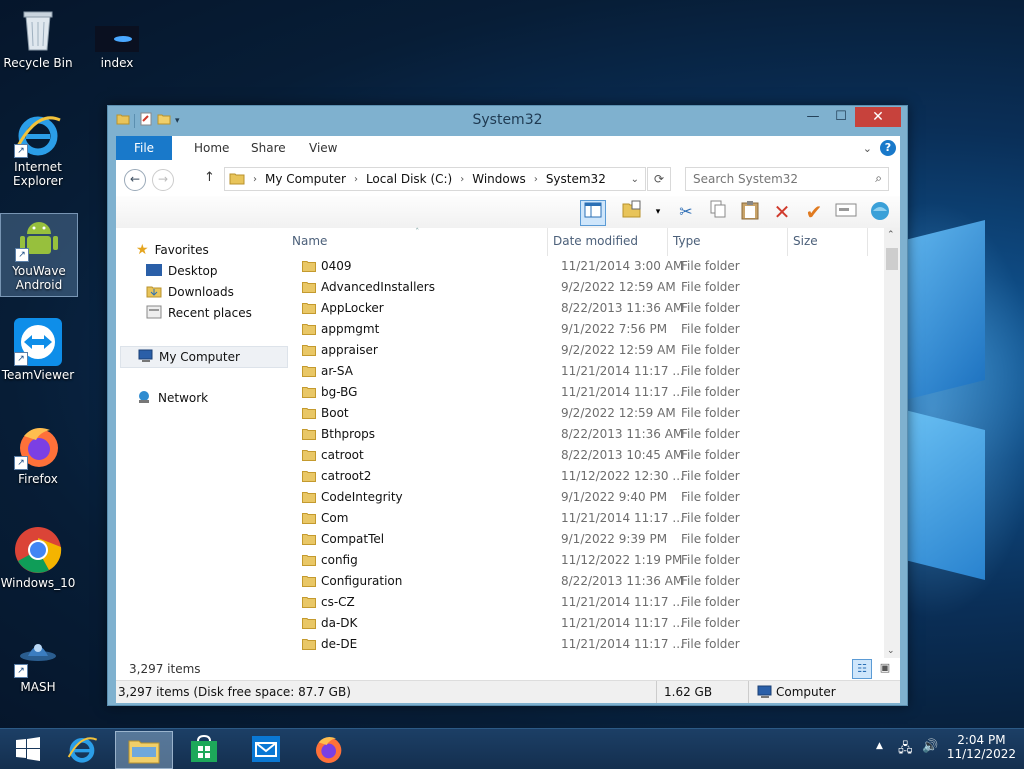  What do you see at coordinates (879, 746) in the screenshot?
I see `show-hidden-icons-button: ▲` at bounding box center [879, 746].